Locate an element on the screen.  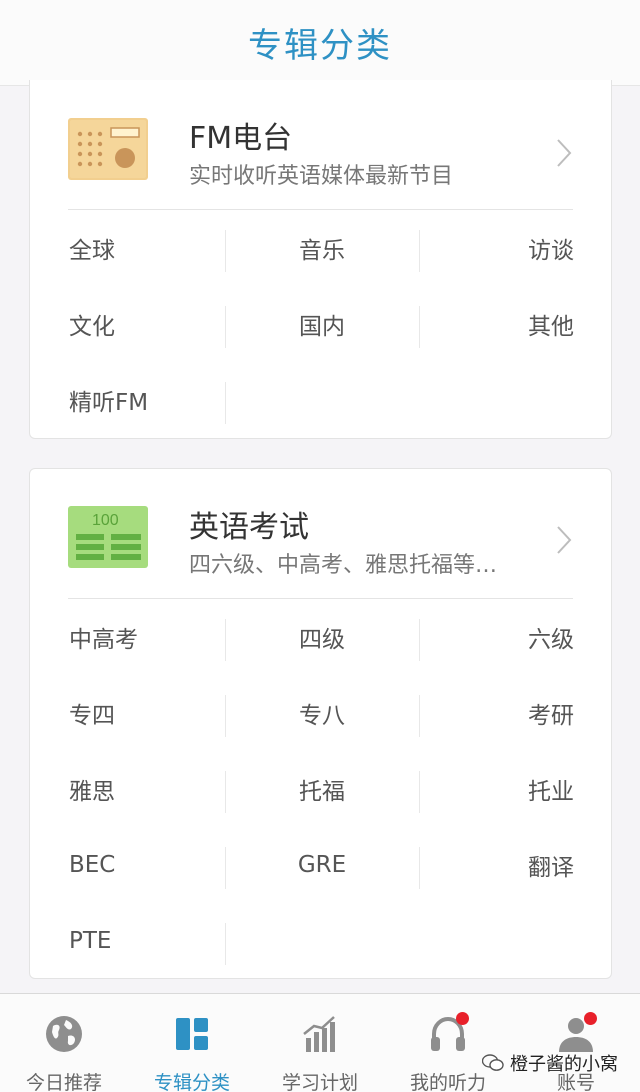
category-row: BEC GRE 翻译 is located at coordinates (321, 865).